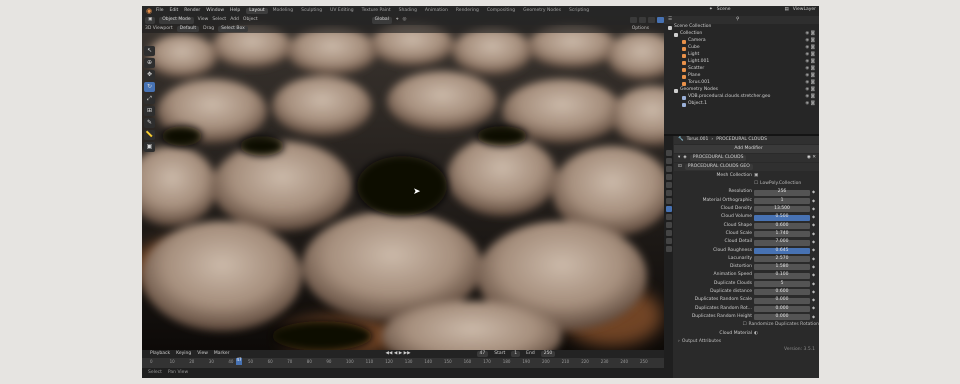  What do you see at coordinates (640, 29) in the screenshot?
I see `options-dropdown: Options` at bounding box center [640, 29].